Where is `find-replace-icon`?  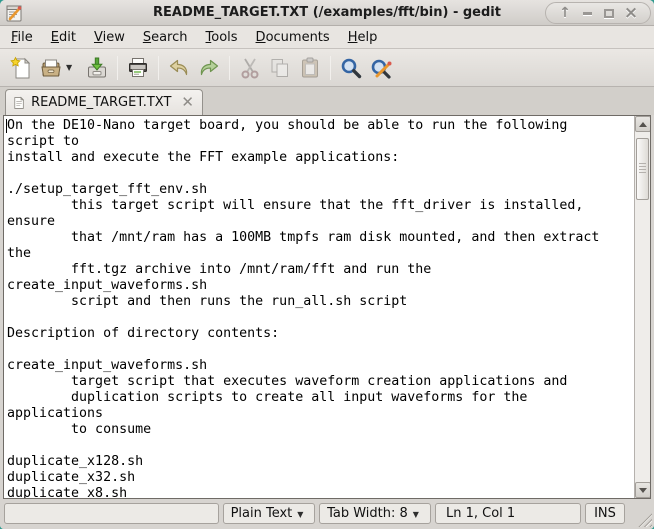 find-replace-icon is located at coordinates (381, 69).